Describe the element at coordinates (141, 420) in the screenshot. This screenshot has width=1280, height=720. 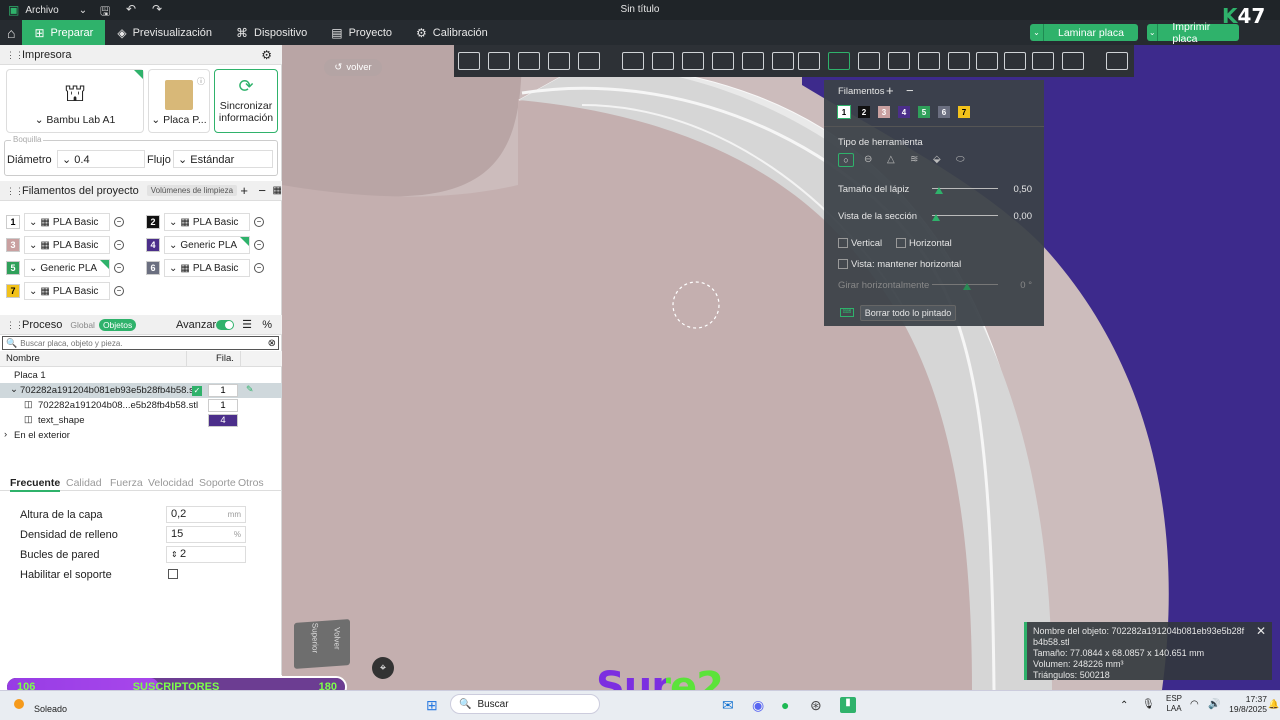
I see `tree-row: ◫ text_shape 4` at that location.